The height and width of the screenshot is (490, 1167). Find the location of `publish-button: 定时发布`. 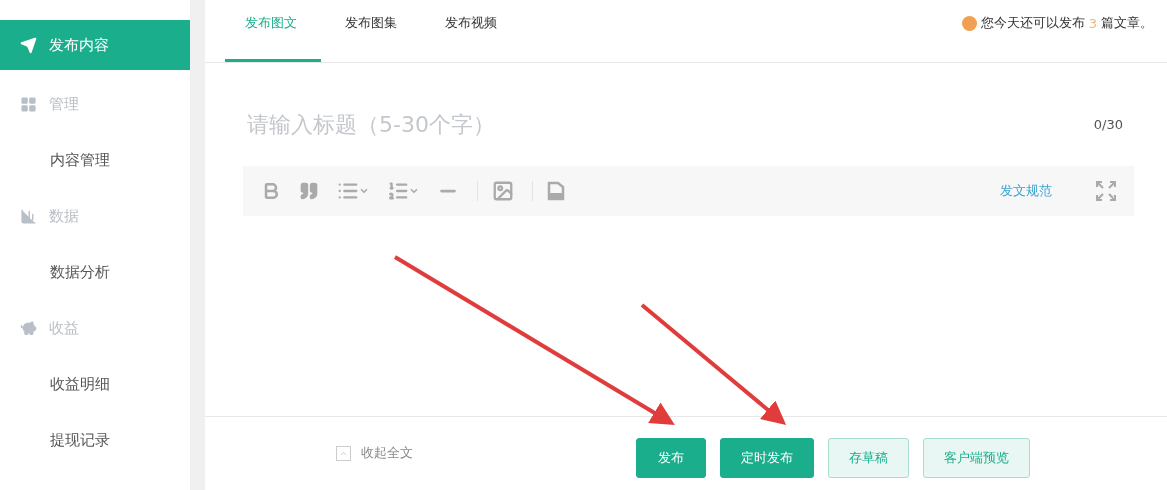

publish-button: 定时发布 is located at coordinates (767, 458).